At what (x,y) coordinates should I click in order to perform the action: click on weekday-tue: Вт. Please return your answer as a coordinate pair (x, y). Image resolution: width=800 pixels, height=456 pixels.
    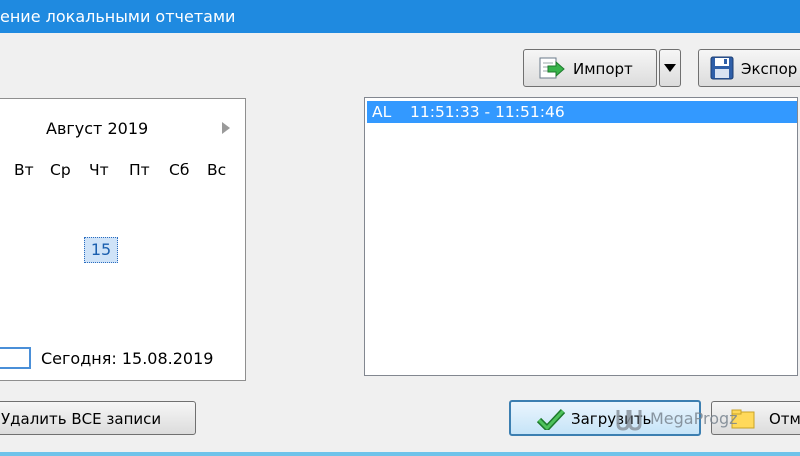
    Looking at the image, I should click on (24, 170).